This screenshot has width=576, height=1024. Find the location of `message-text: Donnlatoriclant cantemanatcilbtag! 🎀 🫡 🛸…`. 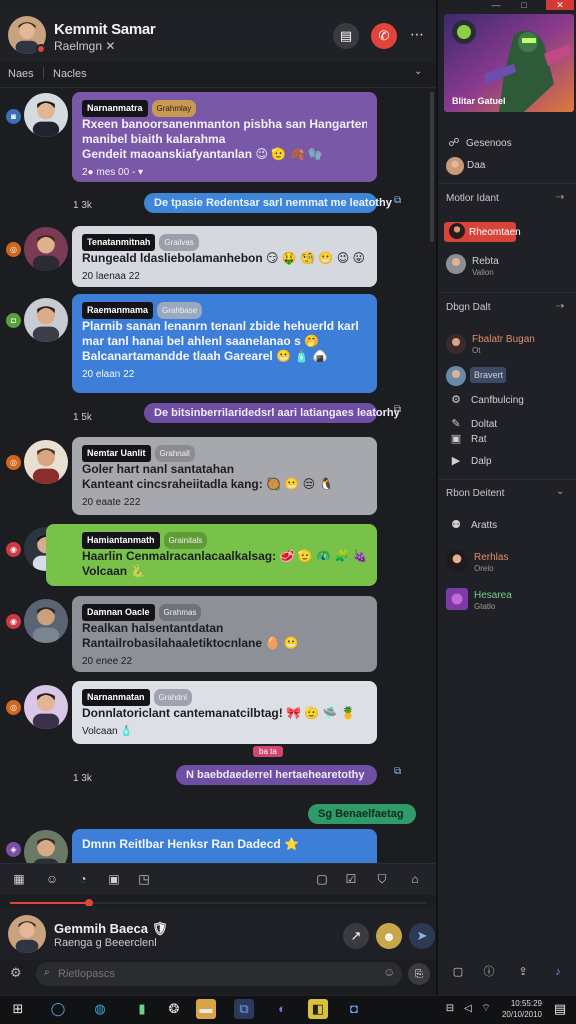

message-text: Donnlatoriclant cantemanatcilbtag! 🎀 🫡 🛸… is located at coordinates (219, 713).